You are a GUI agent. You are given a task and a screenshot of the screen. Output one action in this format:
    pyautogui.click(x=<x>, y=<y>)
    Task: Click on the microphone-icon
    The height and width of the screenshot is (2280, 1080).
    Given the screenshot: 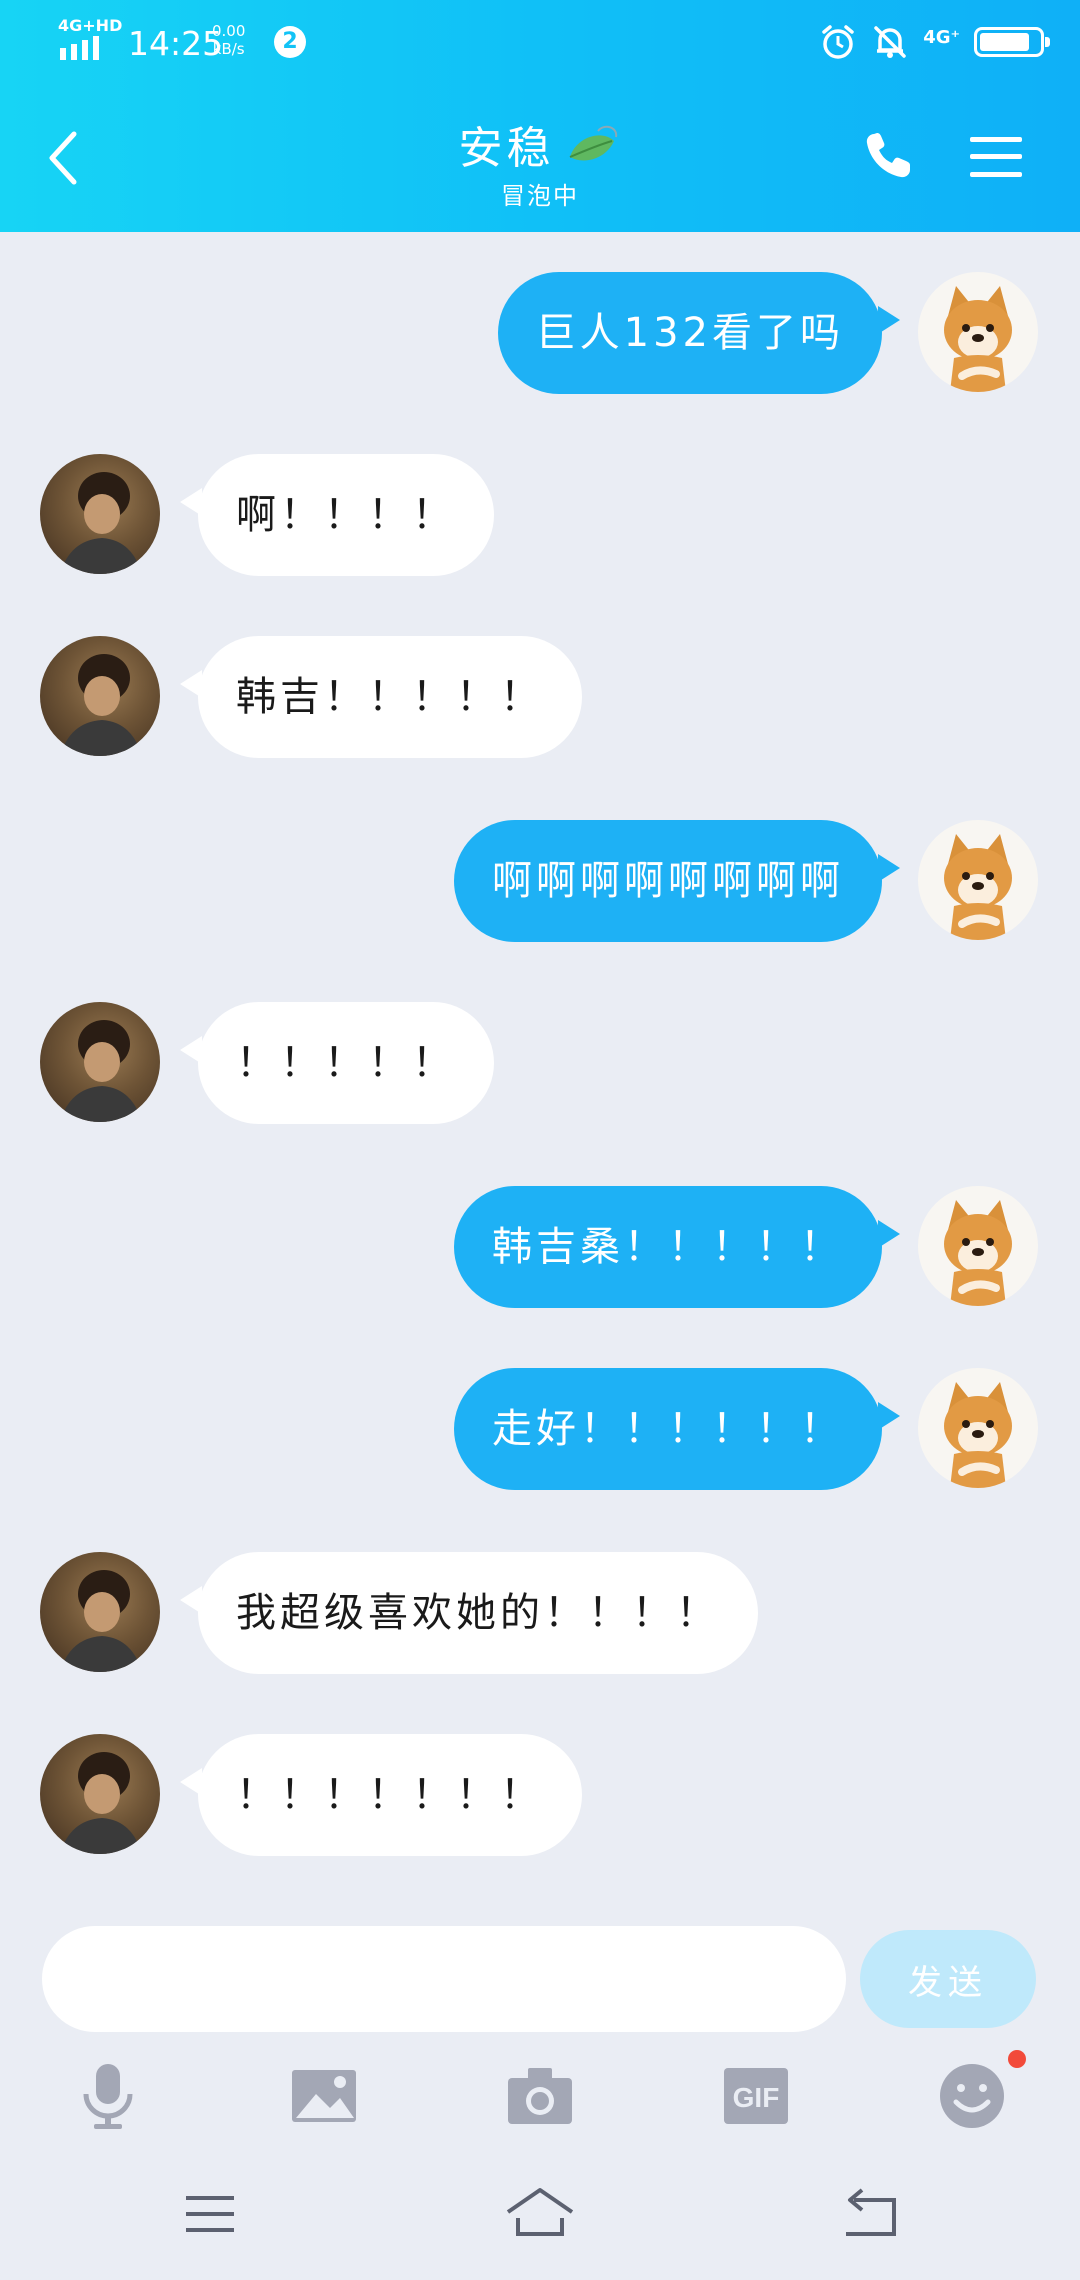 What is the action you would take?
    pyautogui.click(x=108, y=2096)
    